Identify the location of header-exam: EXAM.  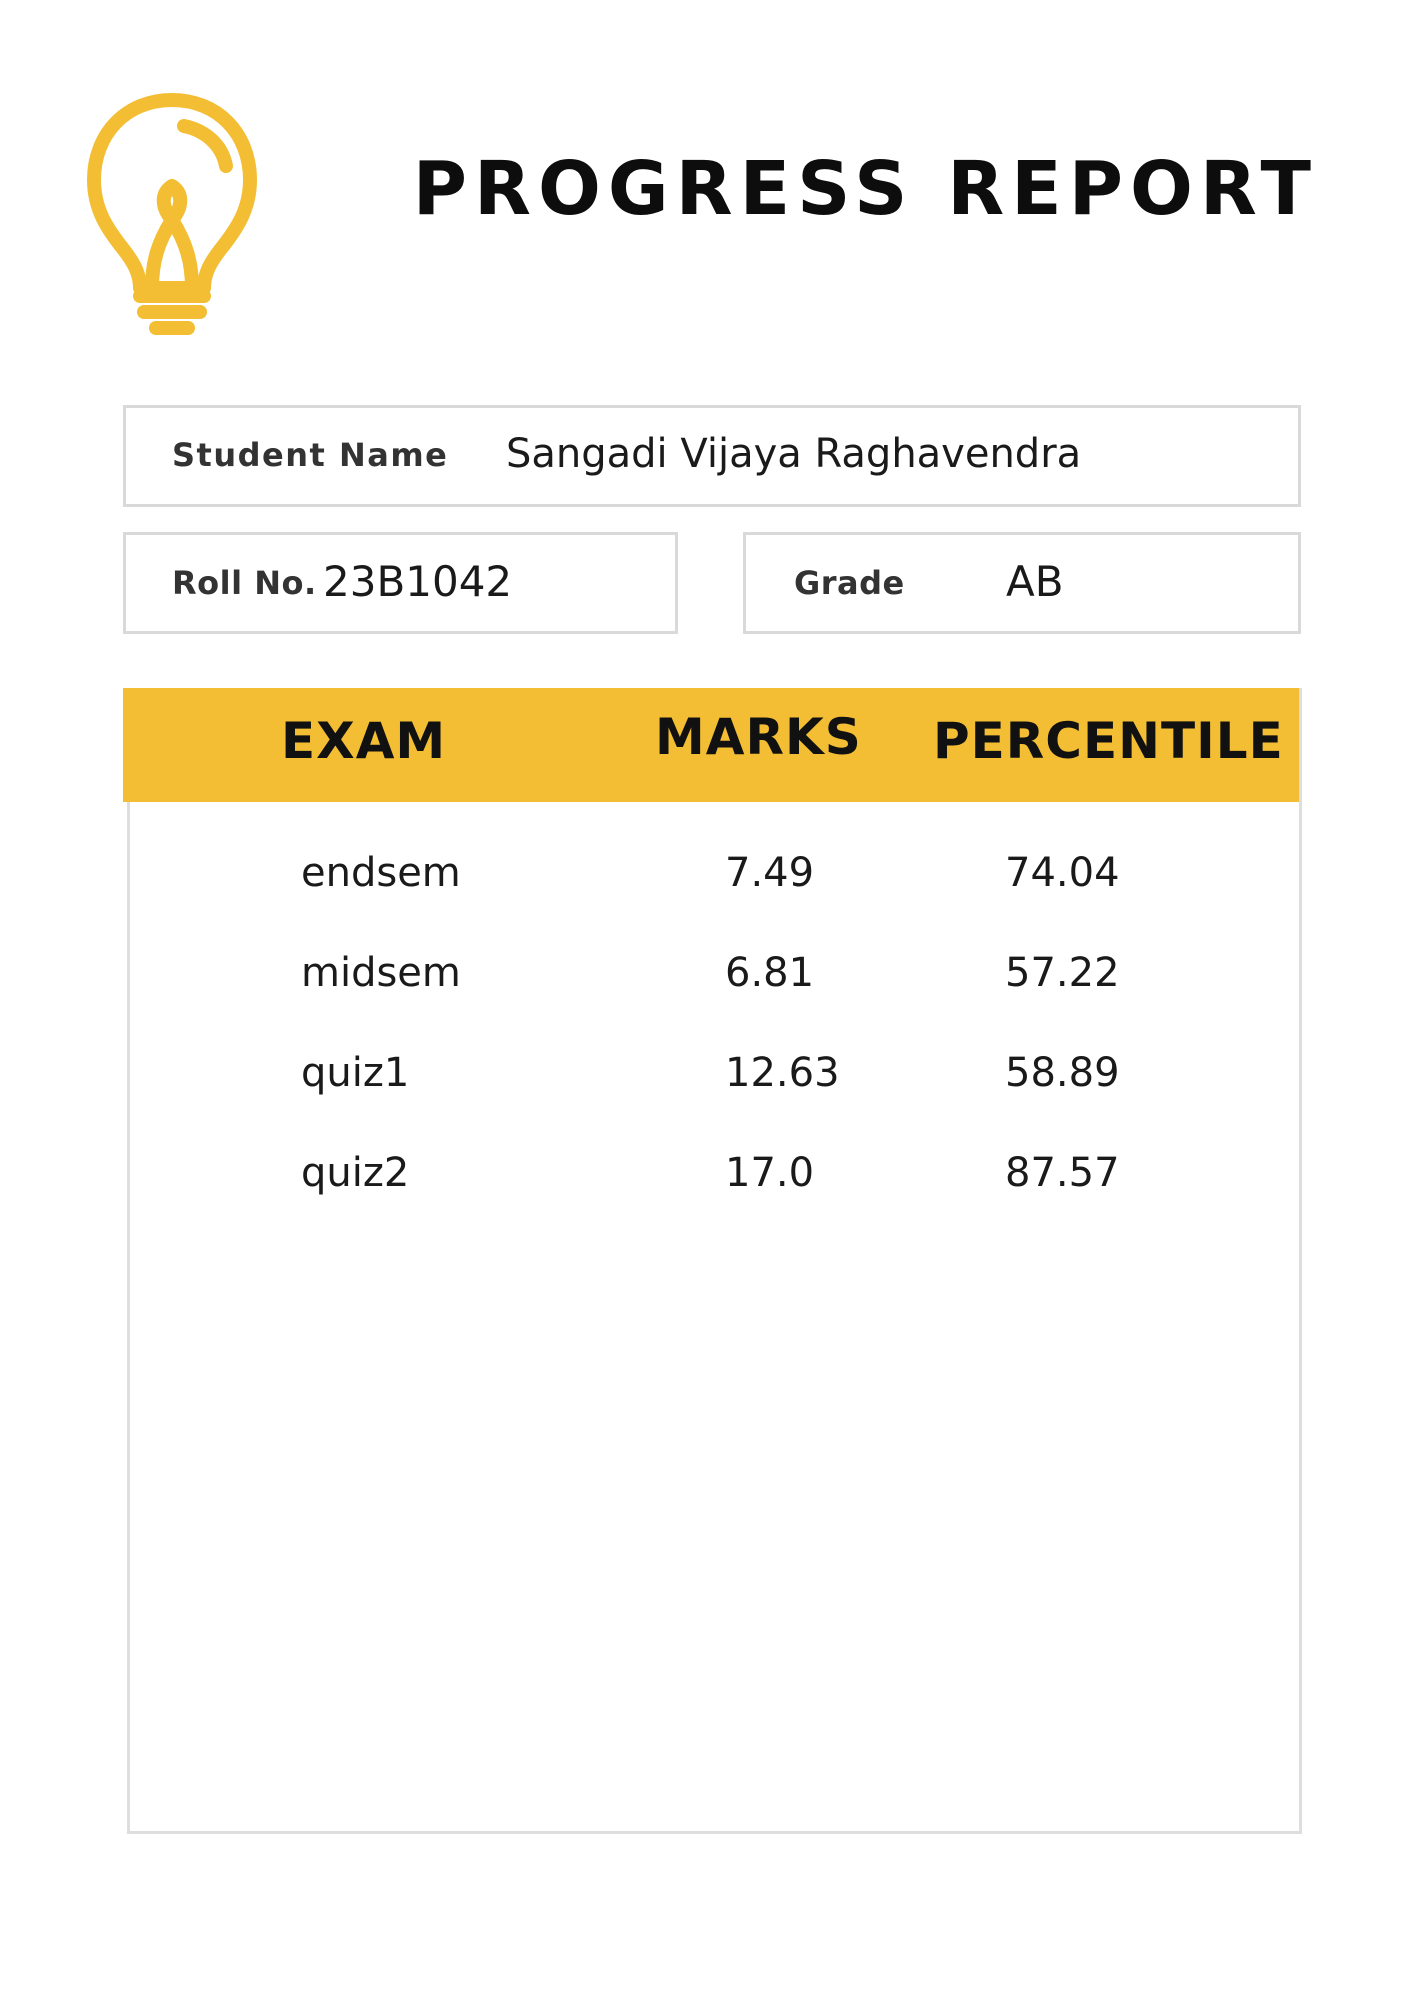
(364, 741).